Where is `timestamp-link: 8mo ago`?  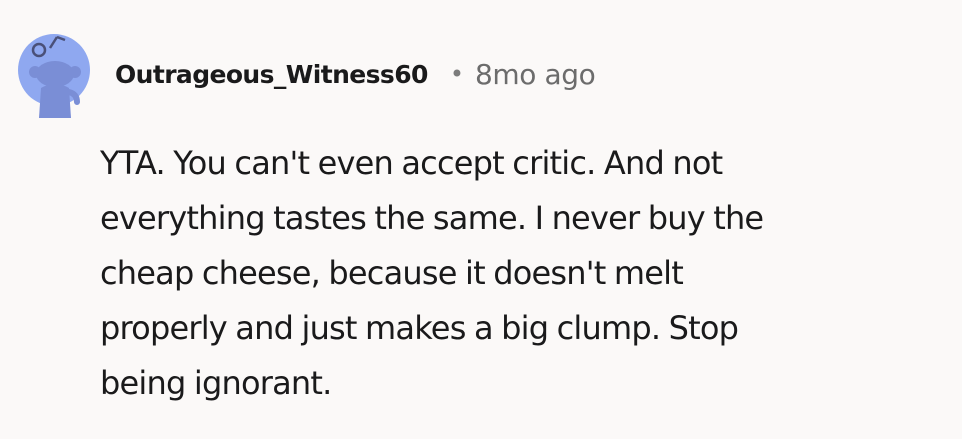 timestamp-link: 8mo ago is located at coordinates (535, 74).